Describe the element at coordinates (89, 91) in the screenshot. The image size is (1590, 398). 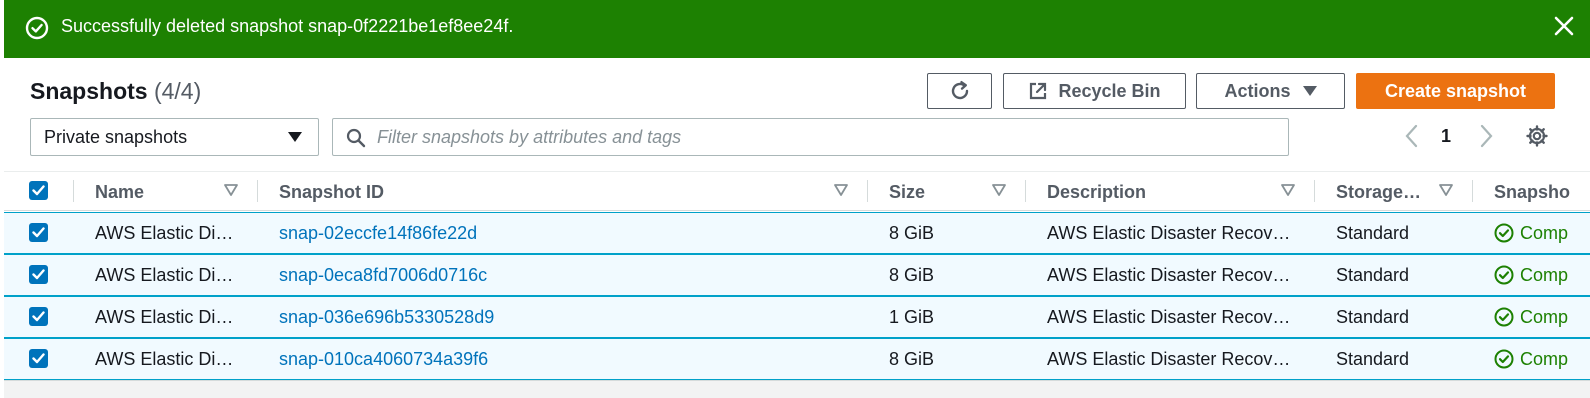
I see `title-text: Snapshots` at that location.